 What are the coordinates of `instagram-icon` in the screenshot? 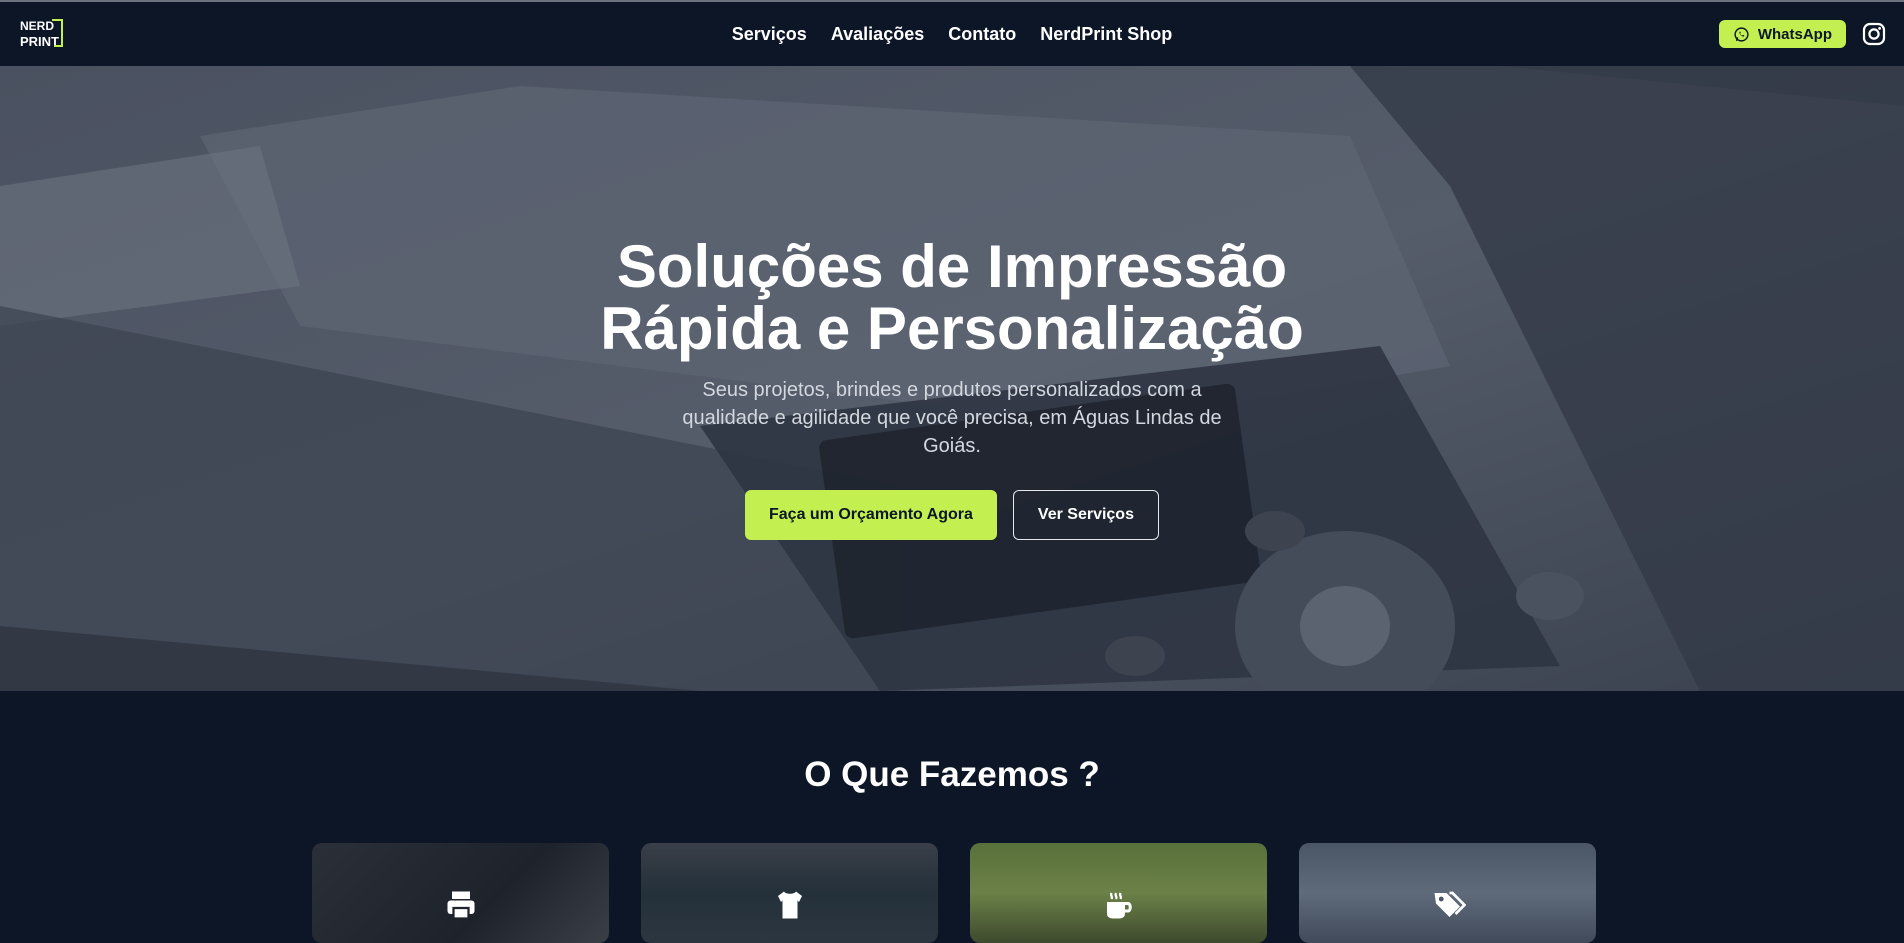 It's located at (1874, 34).